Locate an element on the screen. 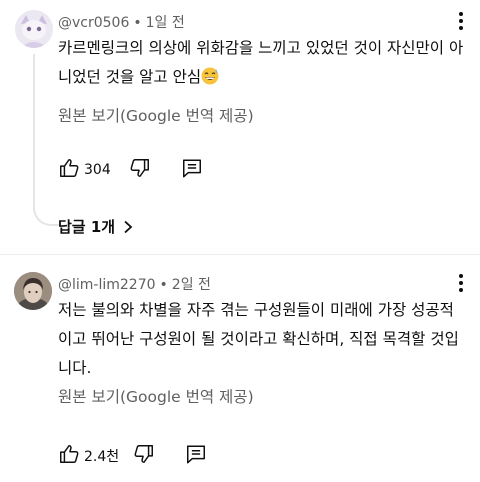 Image resolution: width=480 pixels, height=482 pixels. like-button: 2.4천 is located at coordinates (88, 456).